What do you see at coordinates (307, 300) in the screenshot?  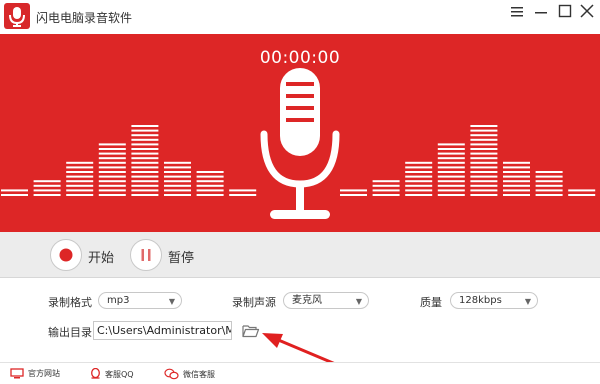 I see `source-value: 麦克风` at bounding box center [307, 300].